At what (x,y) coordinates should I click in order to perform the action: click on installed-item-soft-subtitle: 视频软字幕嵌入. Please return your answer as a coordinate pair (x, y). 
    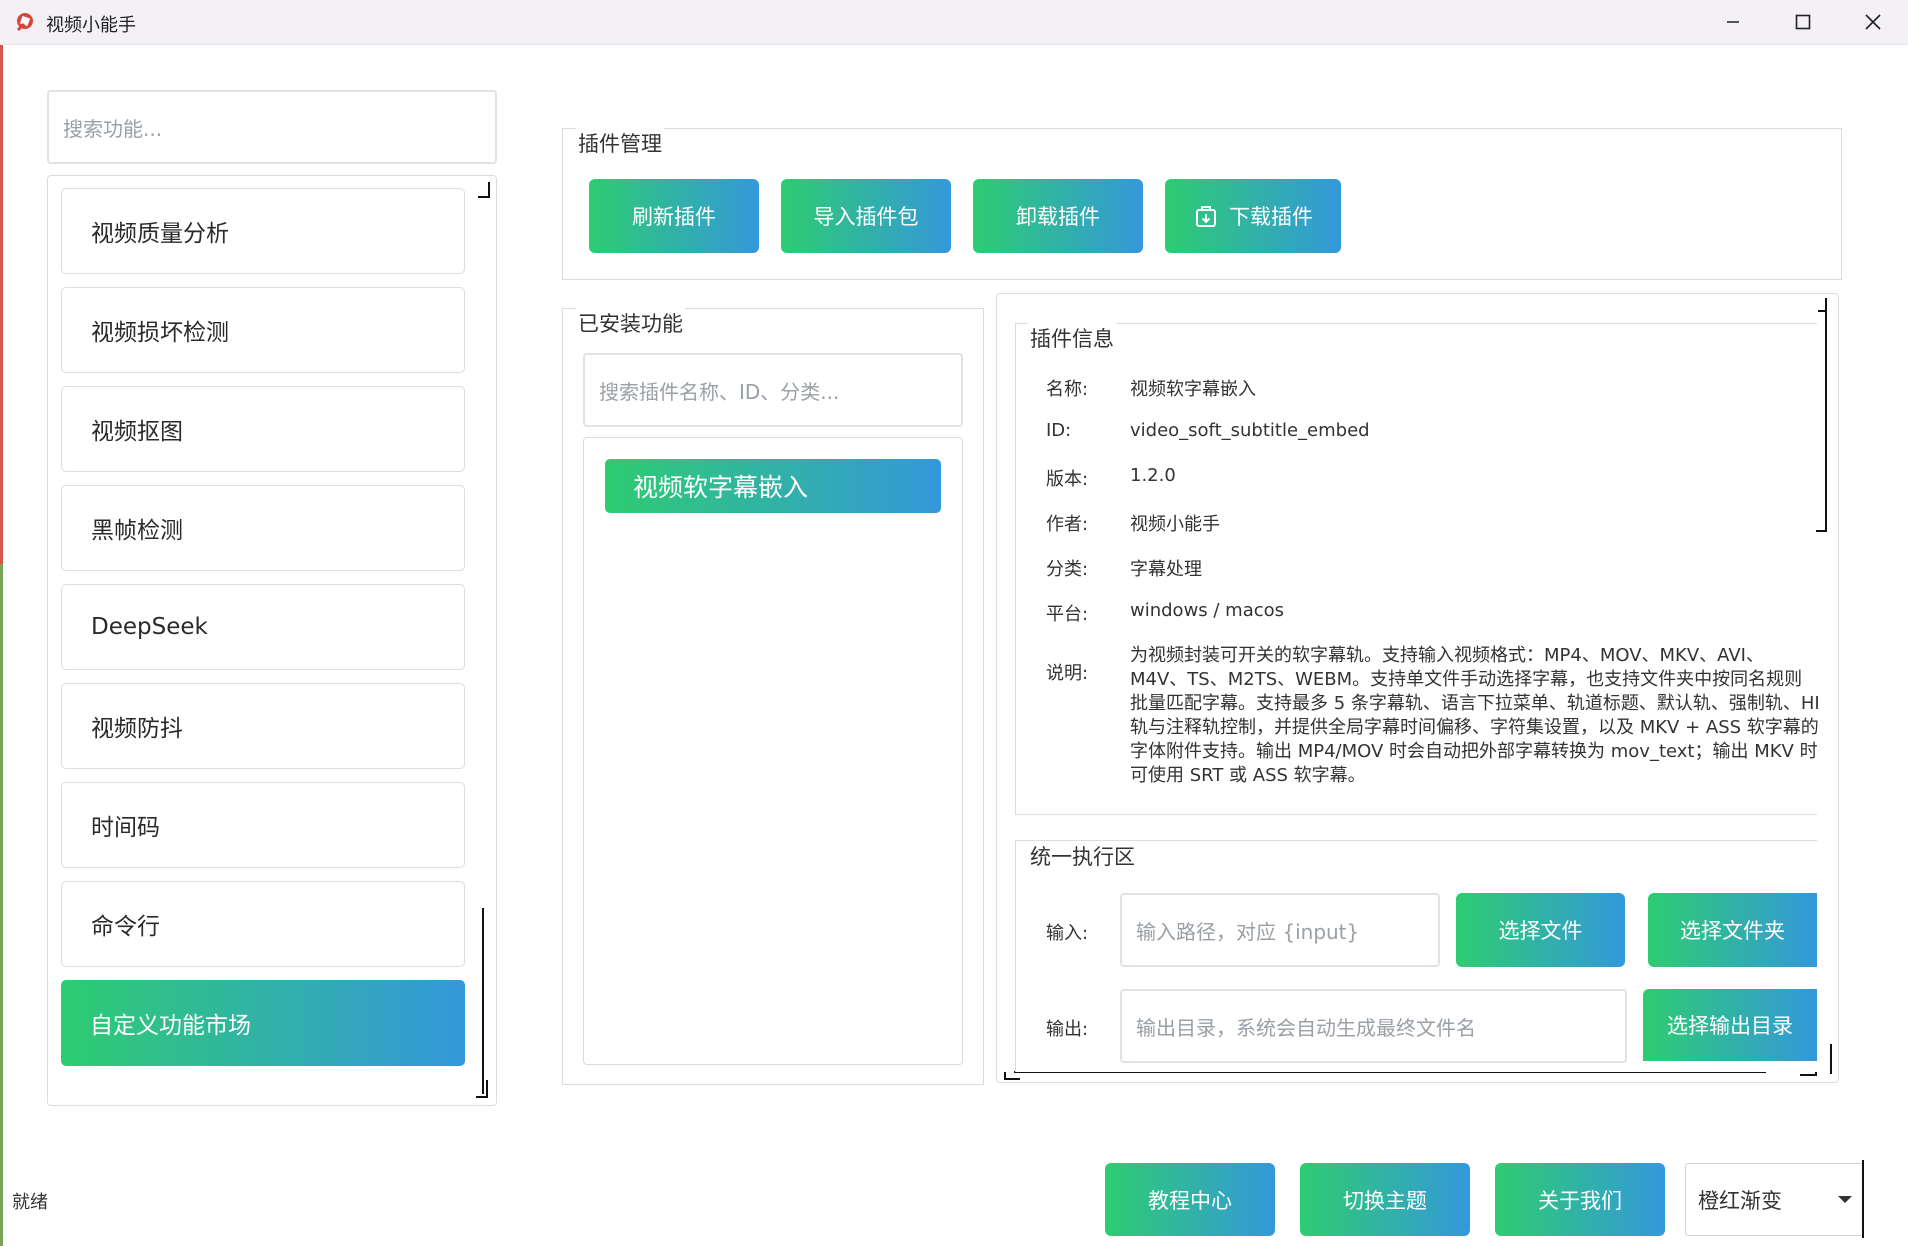
    Looking at the image, I should click on (773, 486).